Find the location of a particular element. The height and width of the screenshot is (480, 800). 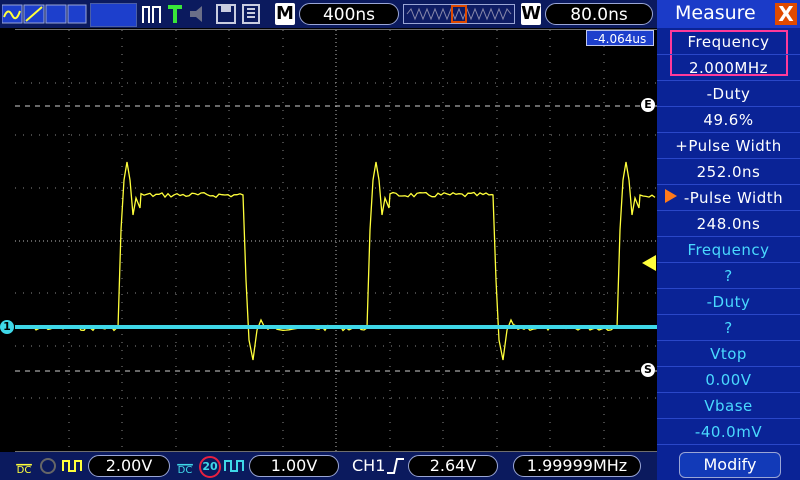

measure-title: Measure is located at coordinates (715, 13).